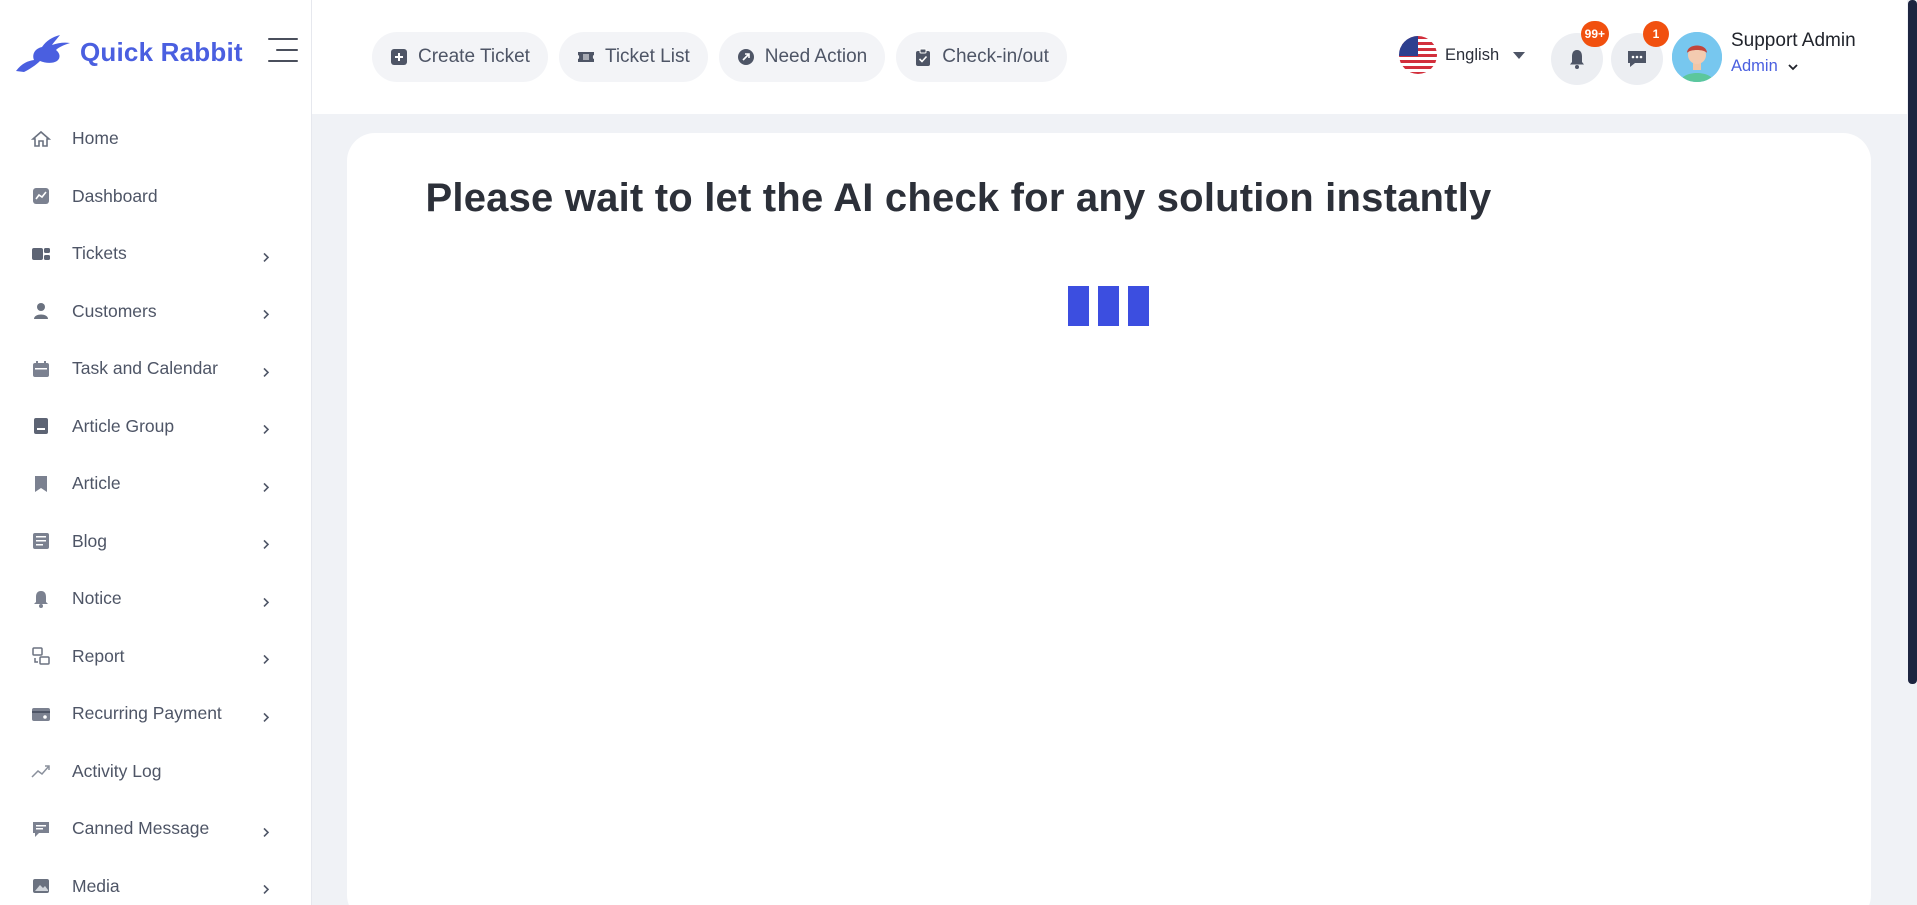  Describe the element at coordinates (399, 57) in the screenshot. I see `plus-square-icon` at that location.